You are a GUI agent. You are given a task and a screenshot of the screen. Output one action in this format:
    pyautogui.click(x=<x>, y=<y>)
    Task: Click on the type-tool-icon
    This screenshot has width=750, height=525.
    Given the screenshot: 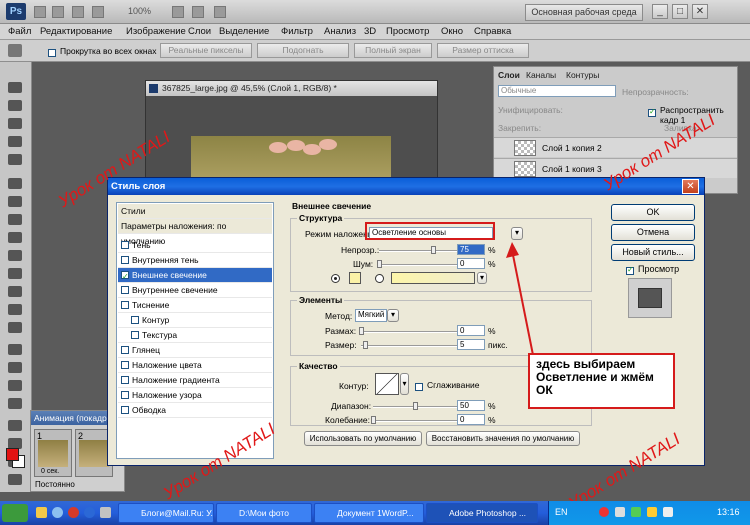 What is the action you would take?
    pyautogui.click(x=15, y=367)
    